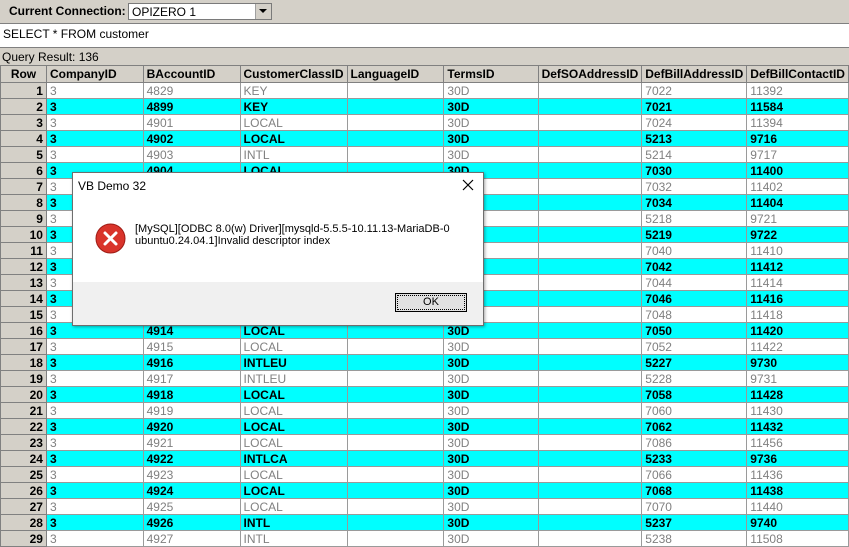 The width and height of the screenshot is (849, 547). Describe the element at coordinates (694, 154) in the screenshot. I see `table-cell: 5214` at that location.